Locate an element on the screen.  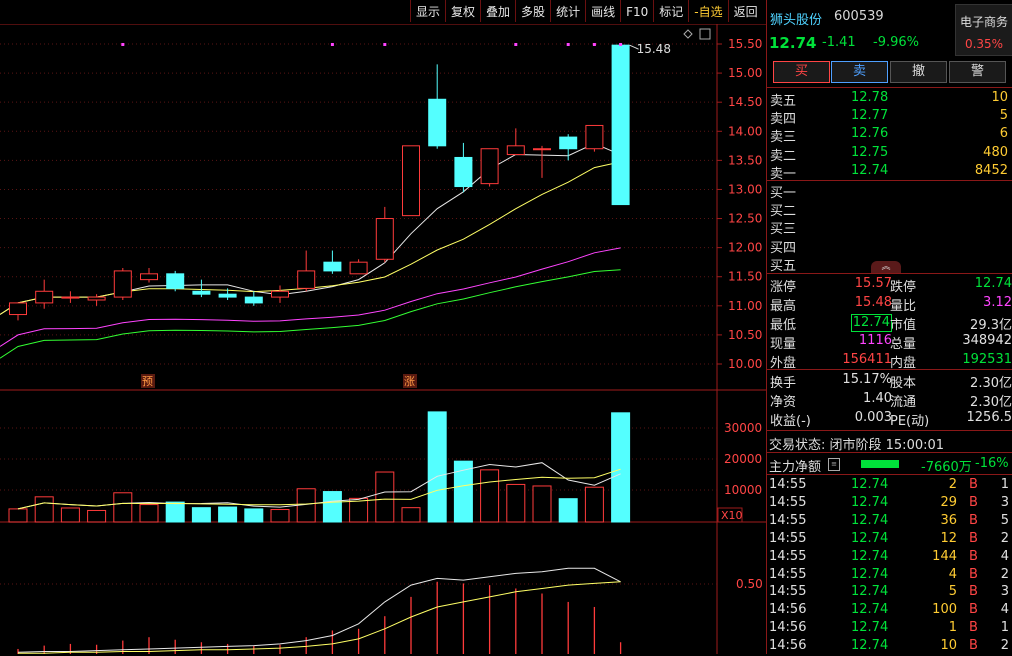
toolbar-button-5: 画线 is located at coordinates (602, 11).